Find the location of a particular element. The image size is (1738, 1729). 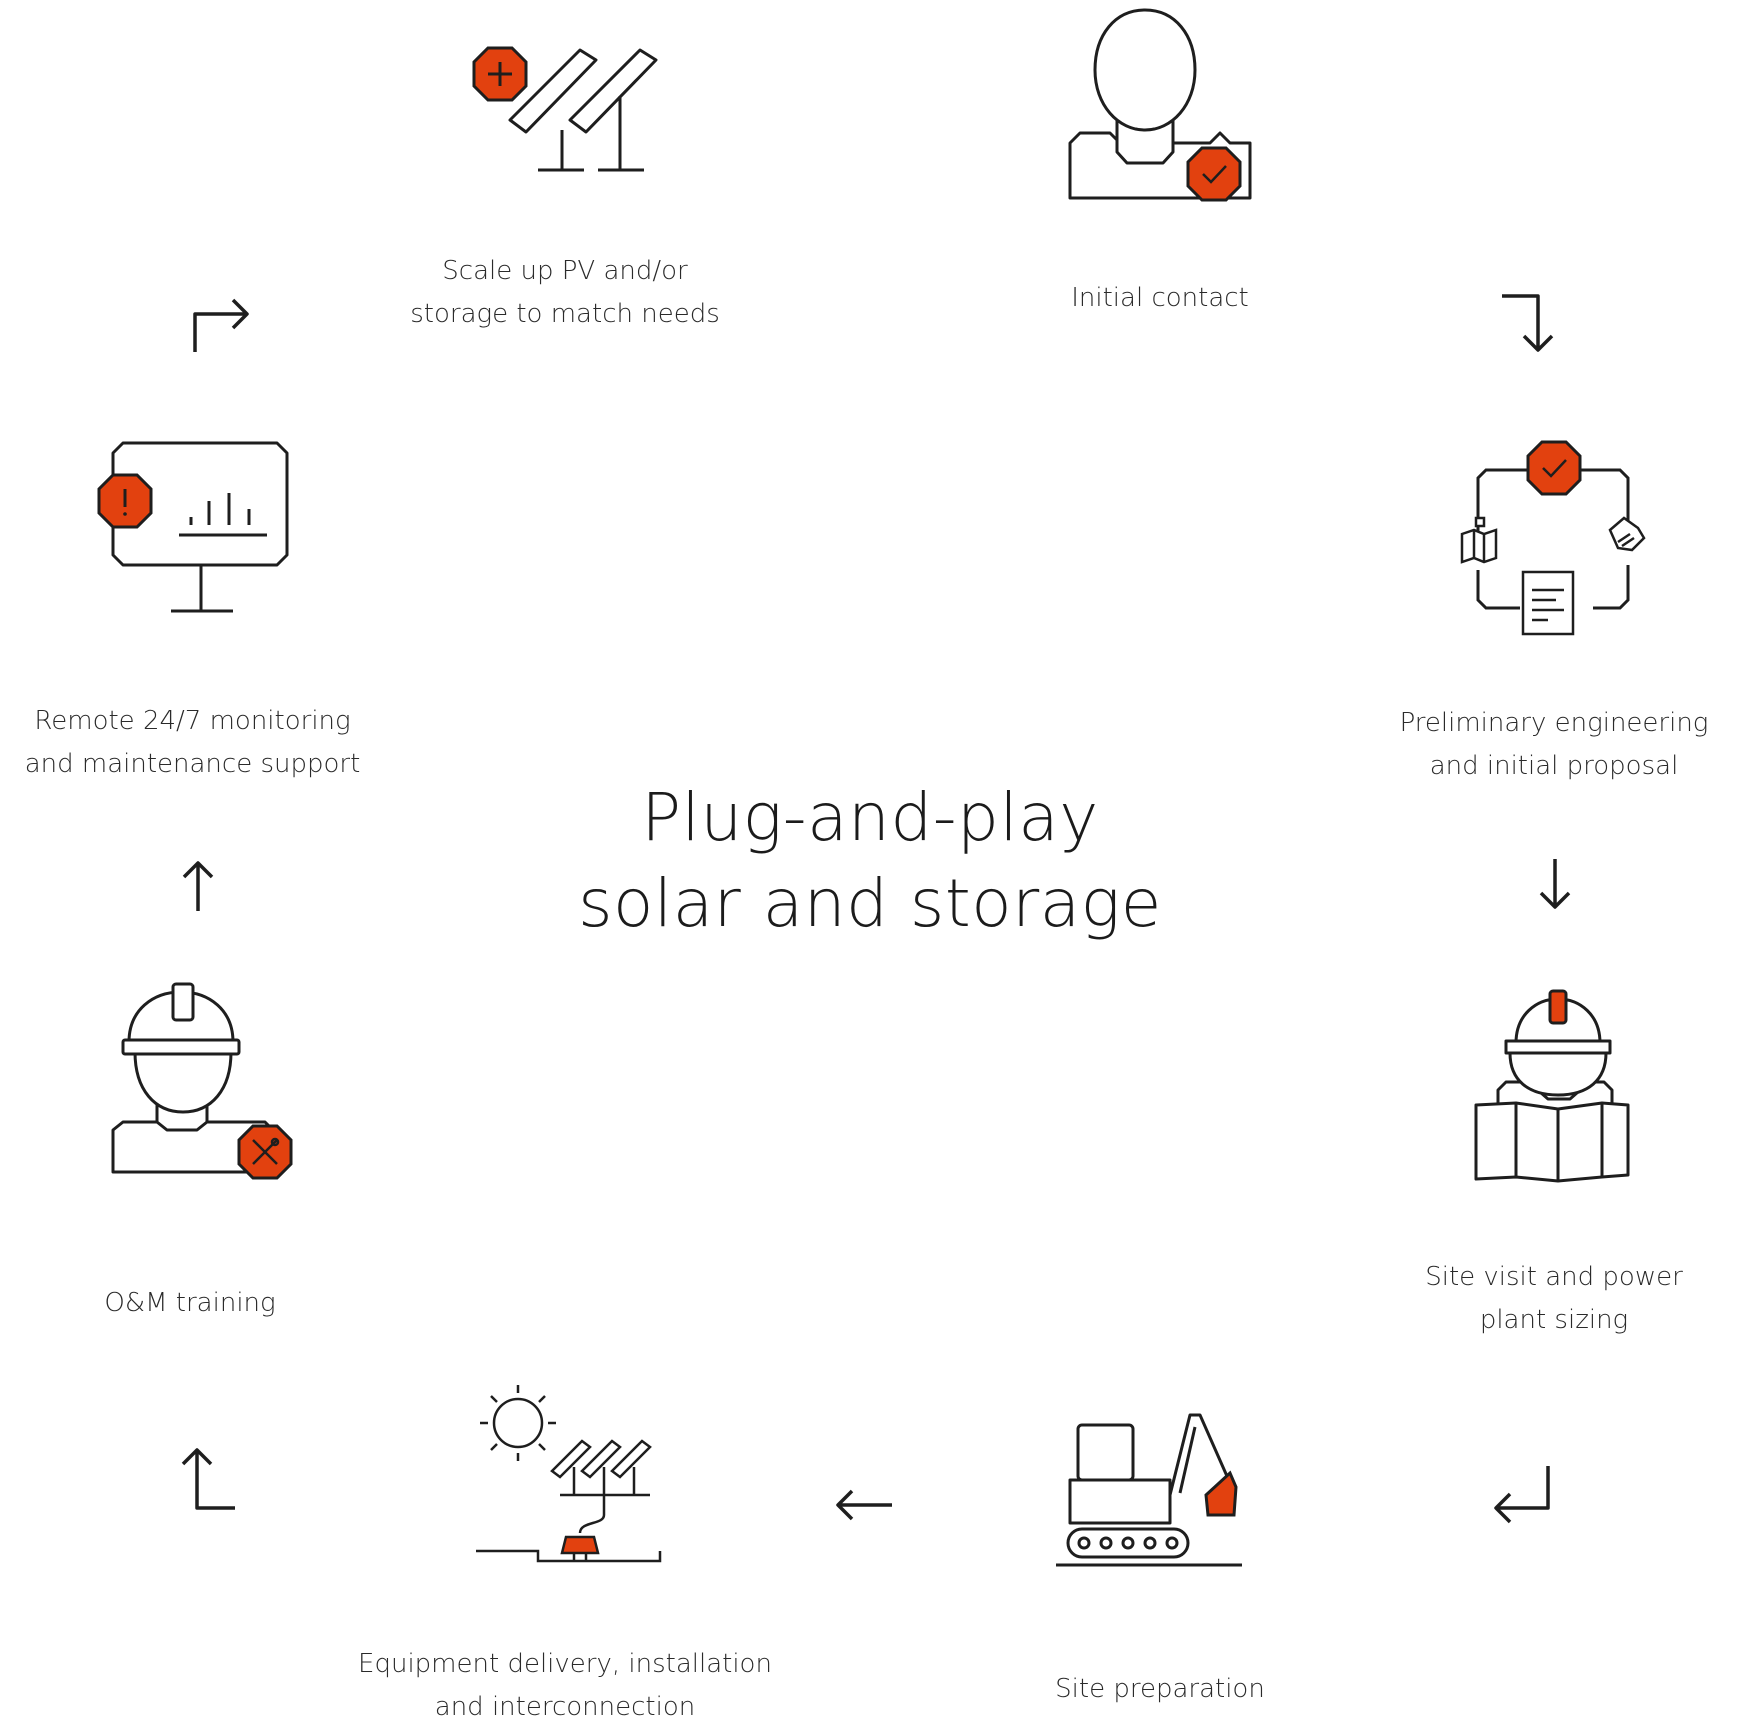

person-check-icon is located at coordinates (1160, 105).